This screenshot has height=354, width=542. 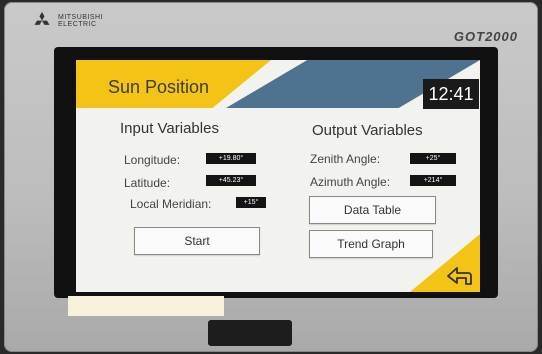 I want to click on trend-graph-button: Trend Graph, so click(x=371, y=244).